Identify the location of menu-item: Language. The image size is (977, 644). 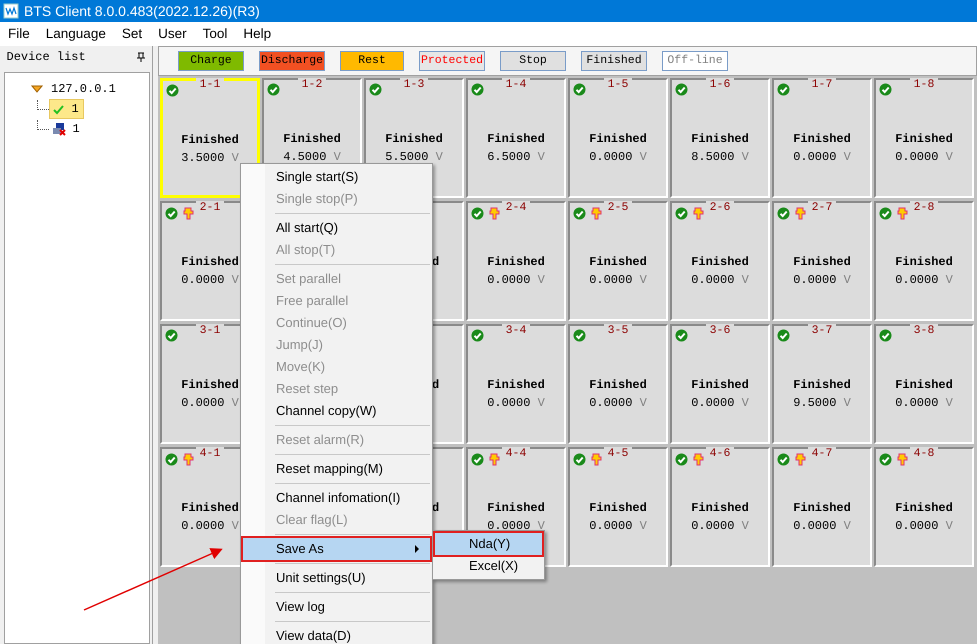
(76, 34).